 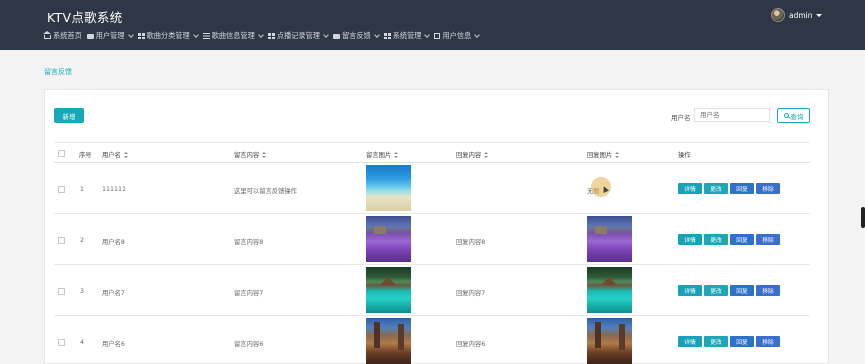 I want to click on header-label: 留言内容, so click(x=247, y=155).